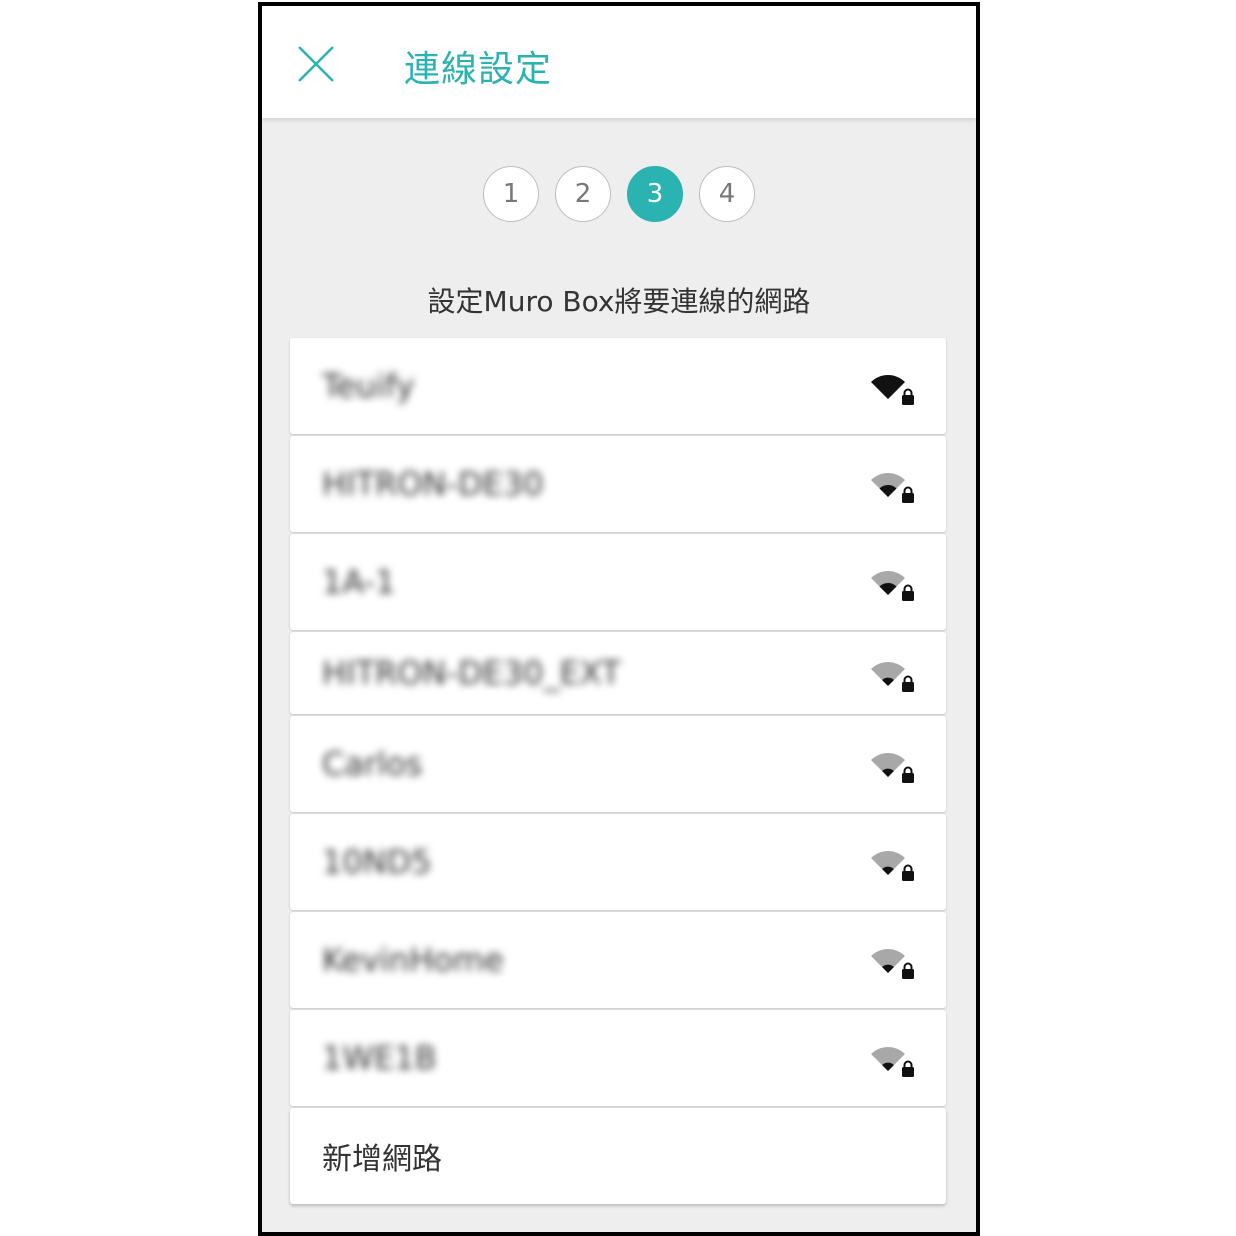 This screenshot has height=1236, width=1236. Describe the element at coordinates (372, 764) in the screenshot. I see `network-ssid: Carlos` at that location.